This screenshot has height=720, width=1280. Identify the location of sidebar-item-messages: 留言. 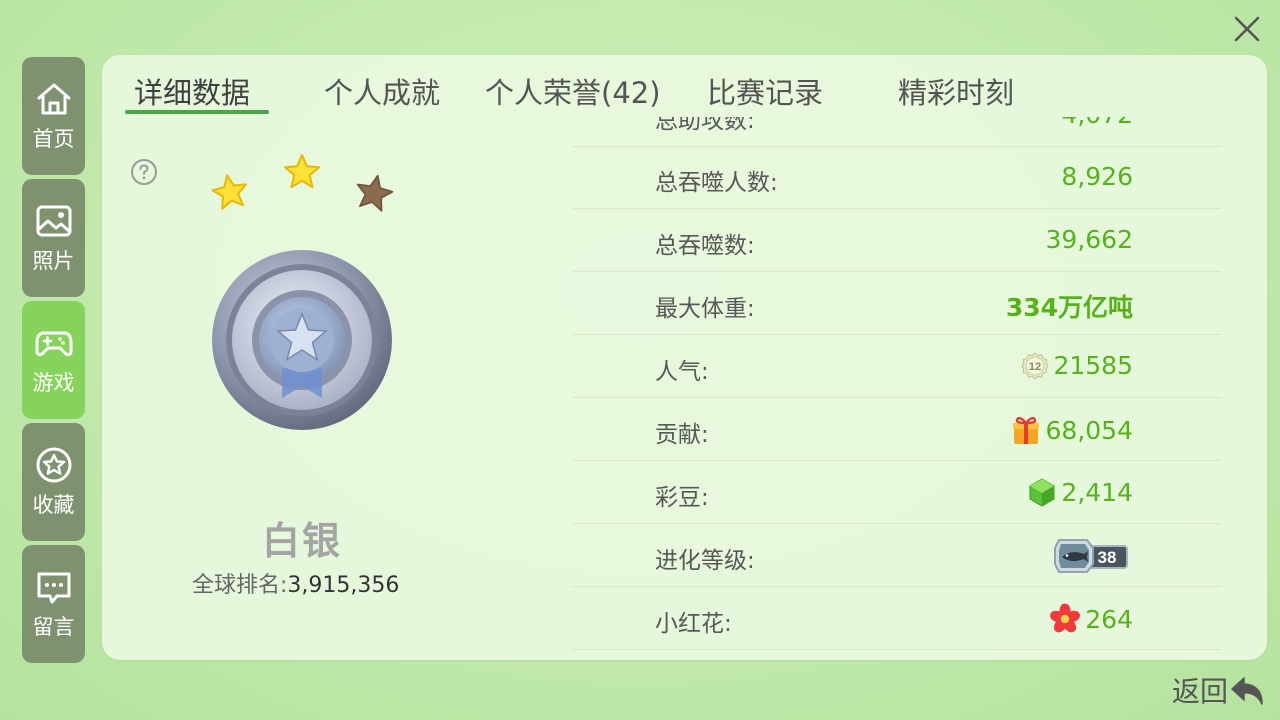
(53, 604).